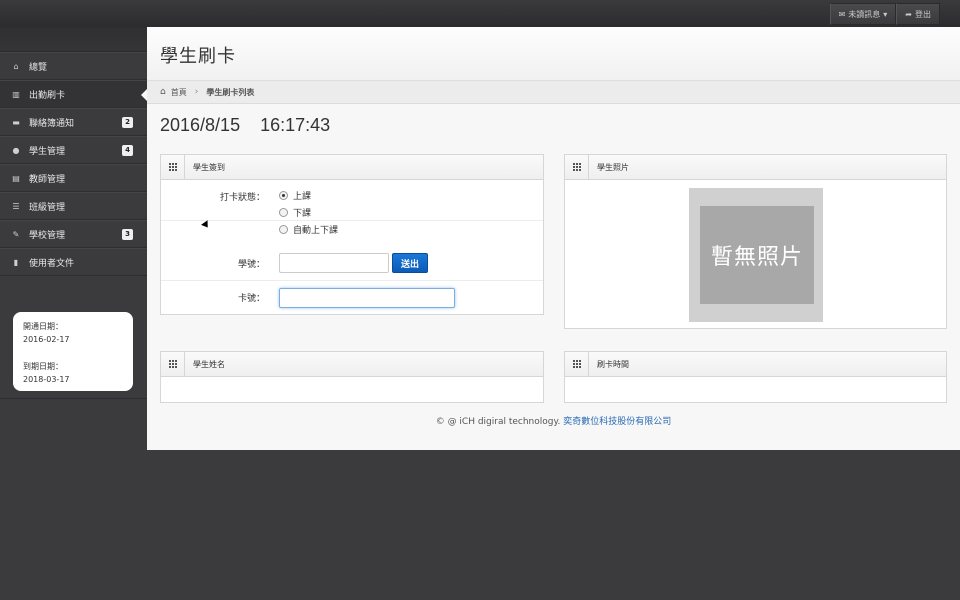 Image resolution: width=960 pixels, height=600 pixels. I want to click on status-label: 打卡狀態：, so click(242, 198).